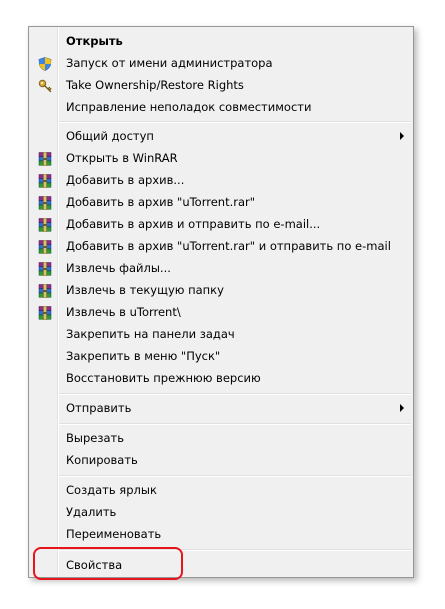 The height and width of the screenshot is (609, 445). Describe the element at coordinates (155, 85) in the screenshot. I see `menu-item-label: Take Ownership/Restore Rights` at that location.